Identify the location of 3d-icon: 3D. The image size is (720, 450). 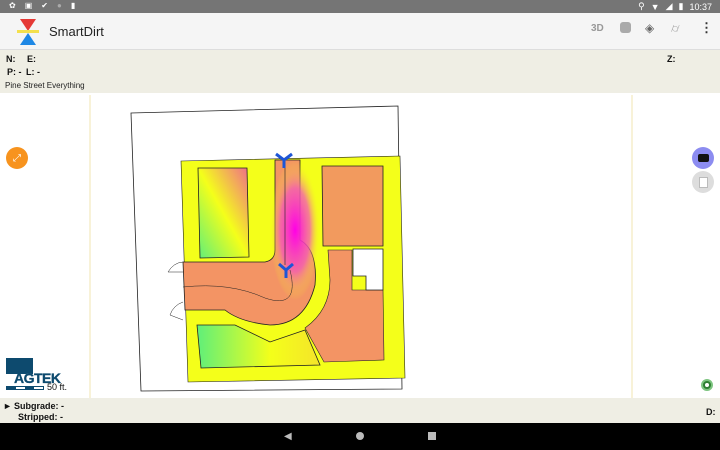
(597, 28).